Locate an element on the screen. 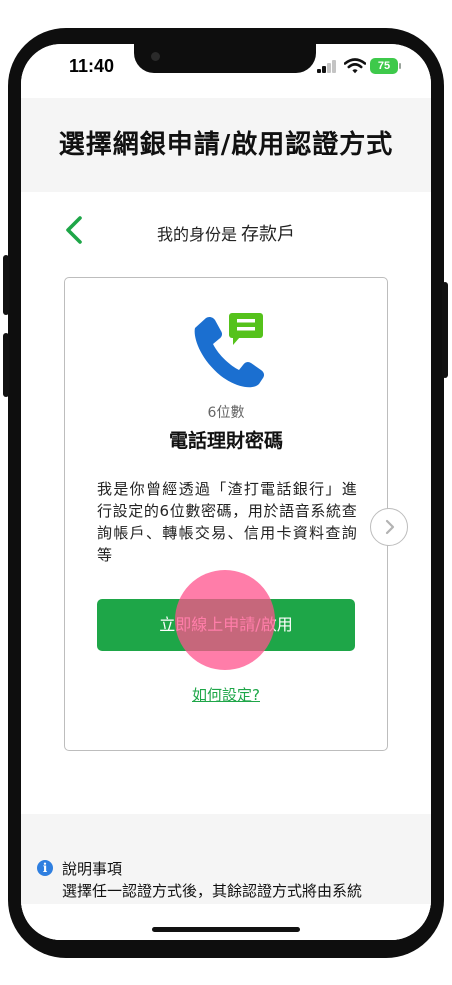 The height and width of the screenshot is (985, 452). power-button is located at coordinates (445, 330).